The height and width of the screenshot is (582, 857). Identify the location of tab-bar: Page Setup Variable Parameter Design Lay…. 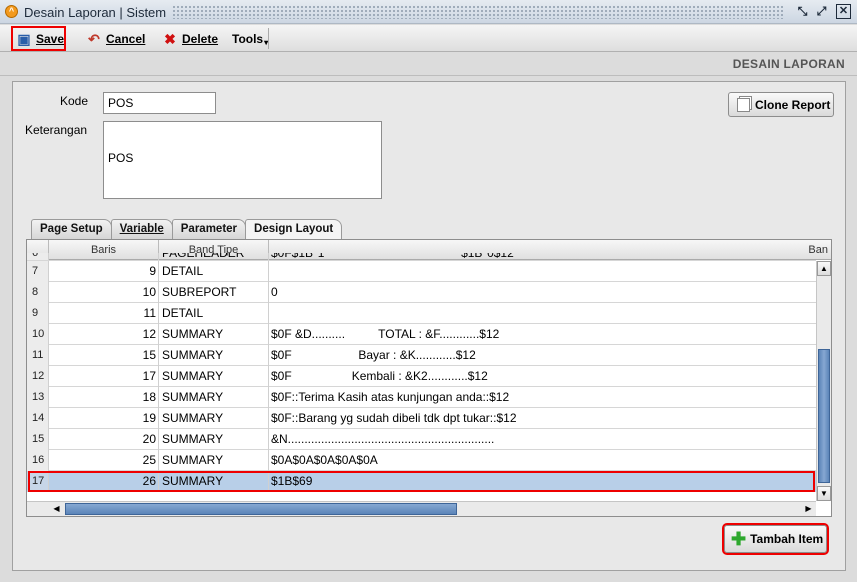
(187, 229).